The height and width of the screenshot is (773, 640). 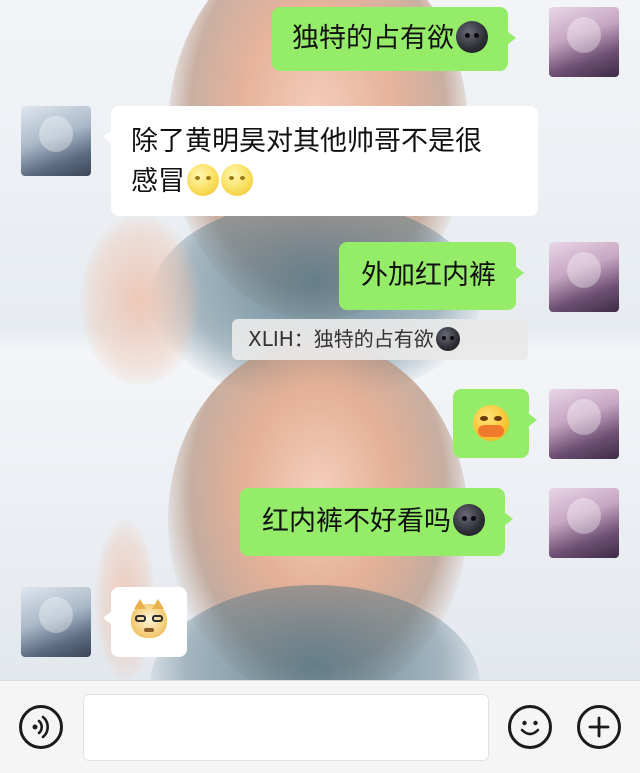 I want to click on plus-icon, so click(x=599, y=727).